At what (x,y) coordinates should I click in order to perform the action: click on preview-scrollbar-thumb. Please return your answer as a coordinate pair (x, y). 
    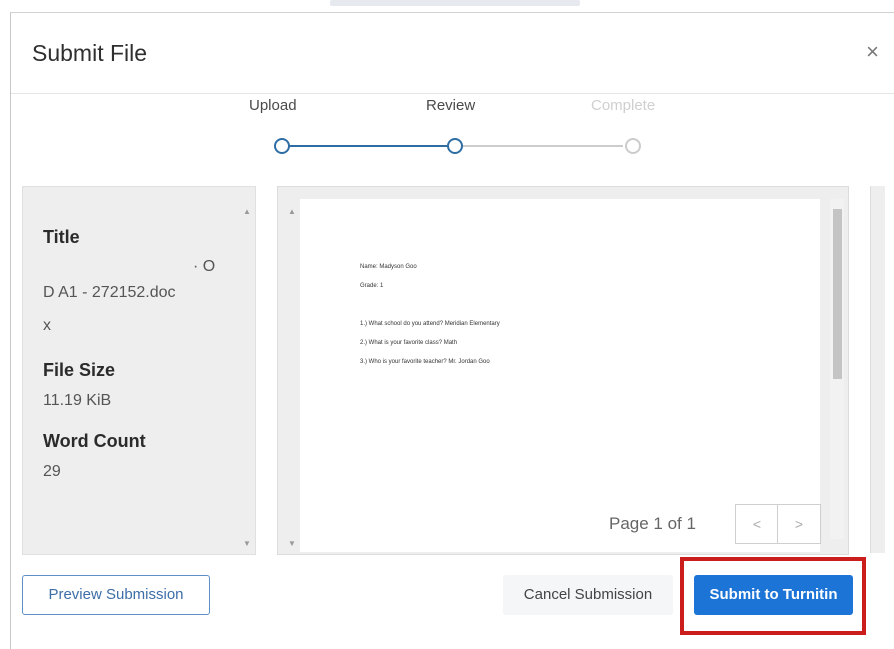
    Looking at the image, I should click on (837, 294).